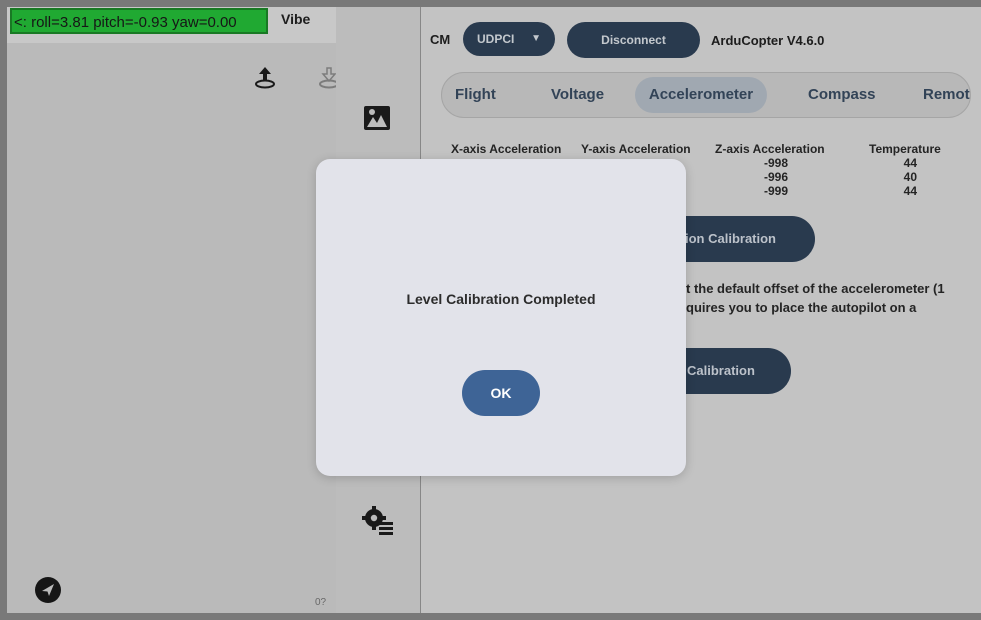 This screenshot has height=620, width=981. Describe the element at coordinates (501, 393) in the screenshot. I see `ok-button: OK` at that location.